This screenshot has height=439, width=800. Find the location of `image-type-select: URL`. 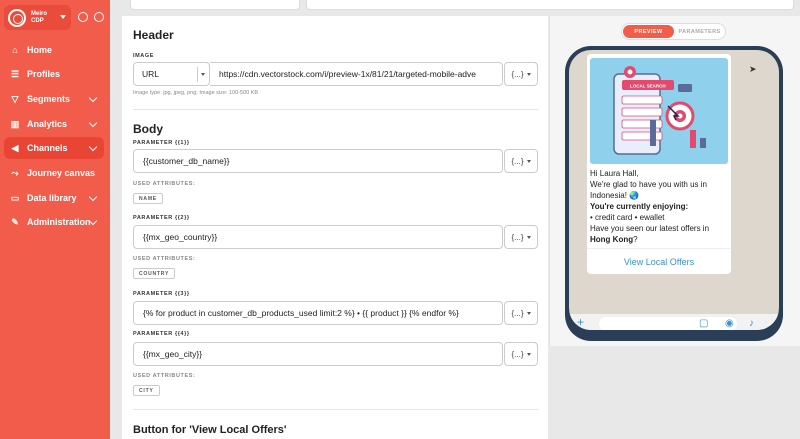

image-type-select: URL is located at coordinates (171, 74).